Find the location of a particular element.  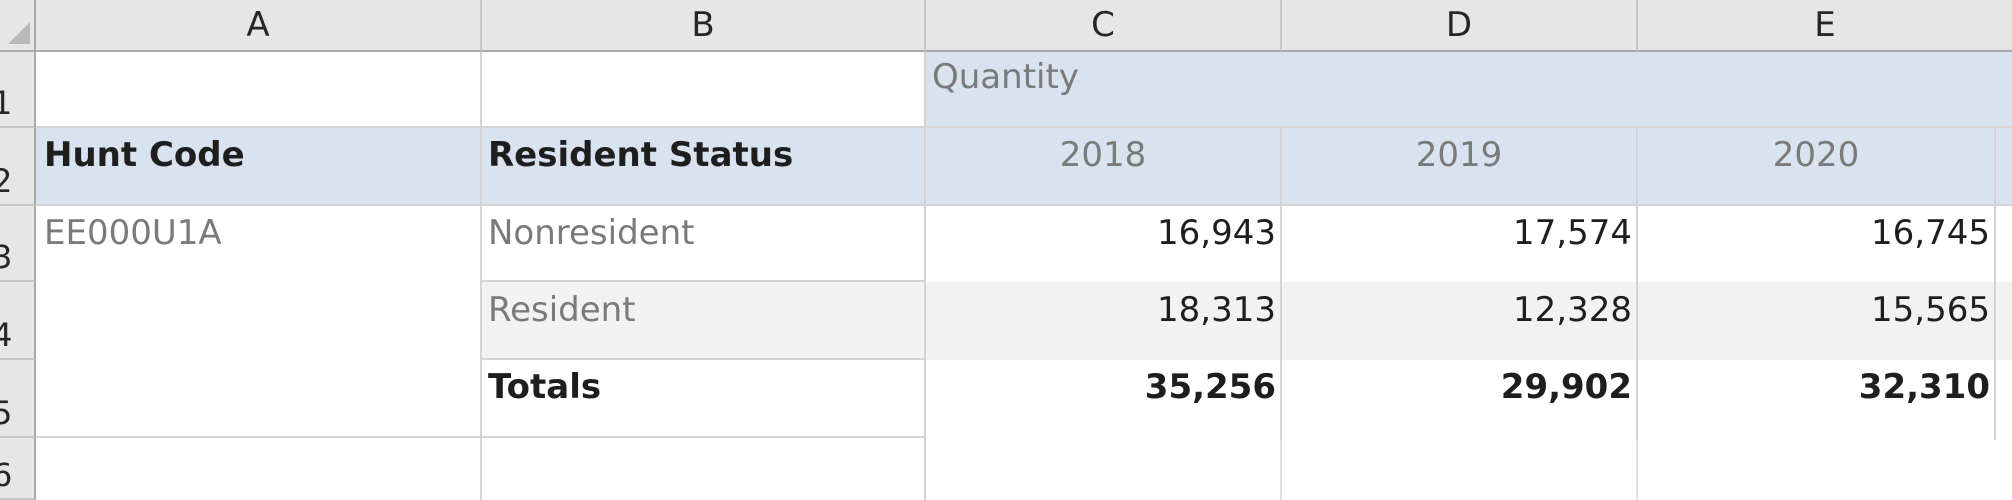

year-header-2018: 2018 is located at coordinates (1103, 155).